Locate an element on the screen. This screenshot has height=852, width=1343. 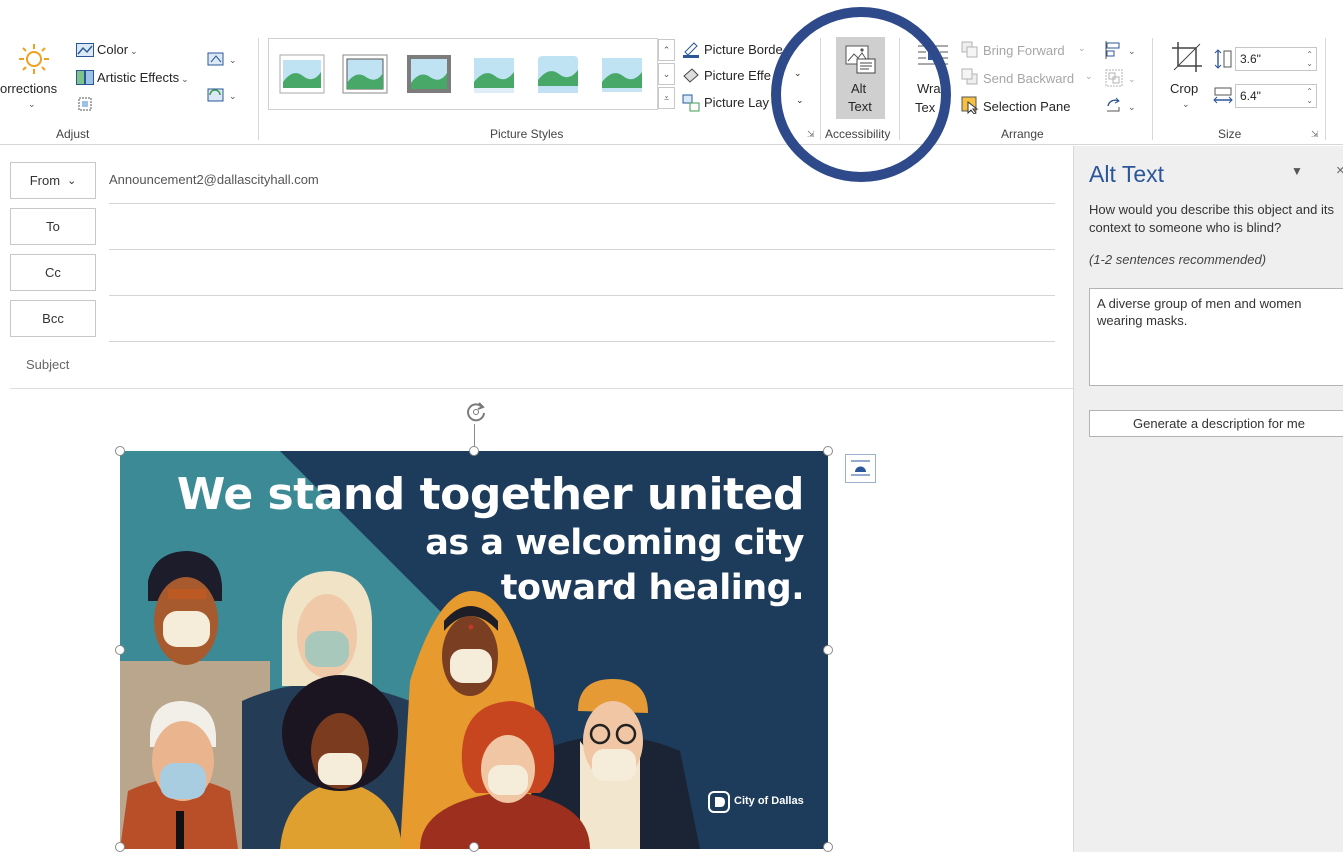
picture-effects-button: Picture Effe is located at coordinates (737, 75).